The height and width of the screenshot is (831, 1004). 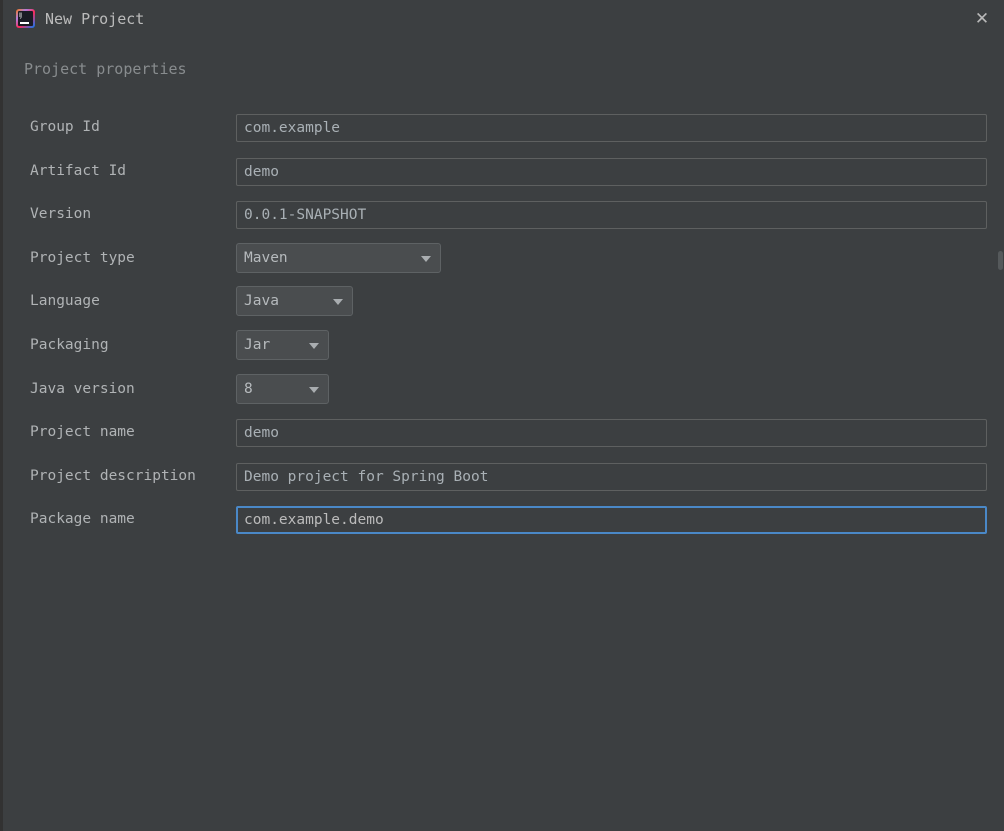 I want to click on label-project-name: Project name, so click(x=82, y=432).